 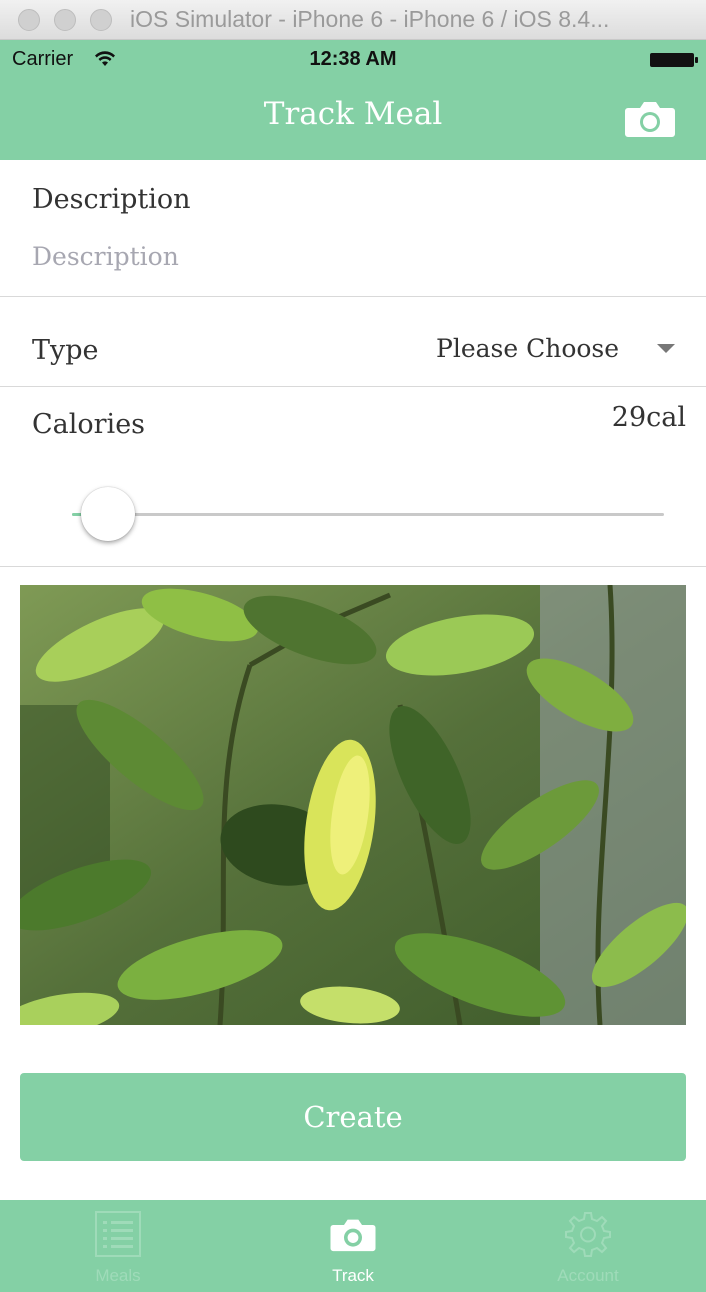 What do you see at coordinates (65, 20) in the screenshot?
I see `window-minimize-button` at bounding box center [65, 20].